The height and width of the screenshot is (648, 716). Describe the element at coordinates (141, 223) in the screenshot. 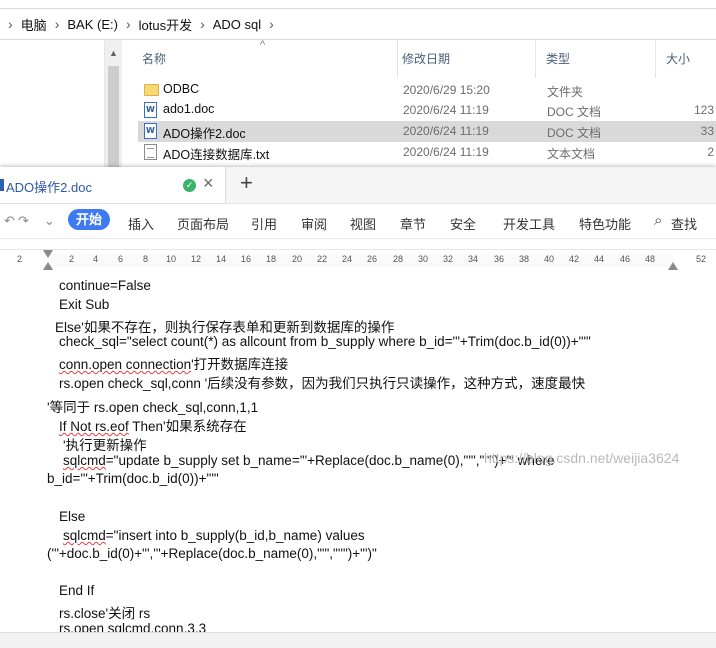

I see `tab-insert: 插入` at that location.